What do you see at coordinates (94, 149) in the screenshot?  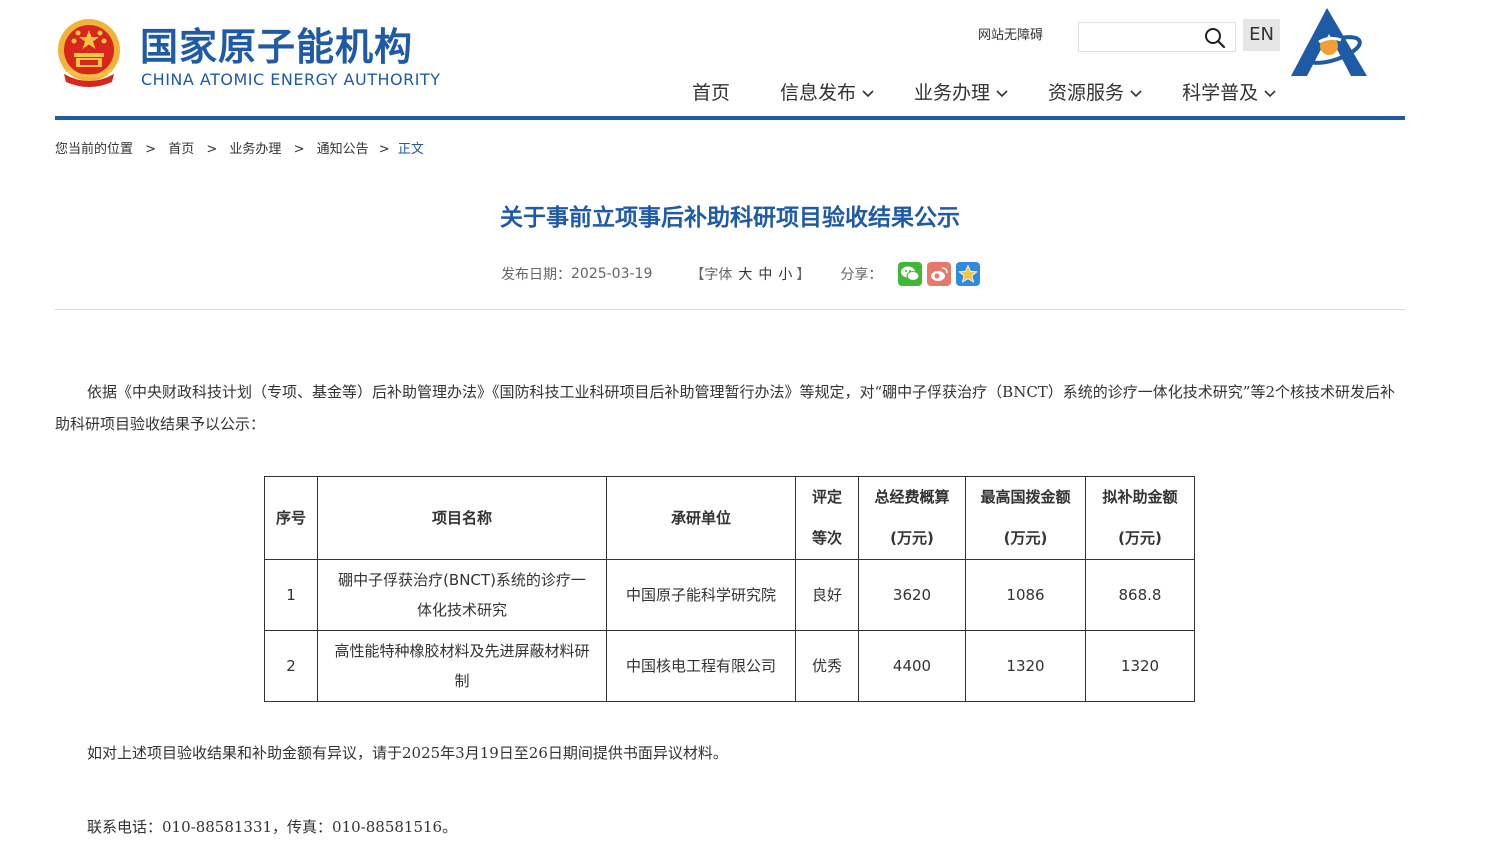 I see `breadcrumb-prefix: 您当前的位置` at bounding box center [94, 149].